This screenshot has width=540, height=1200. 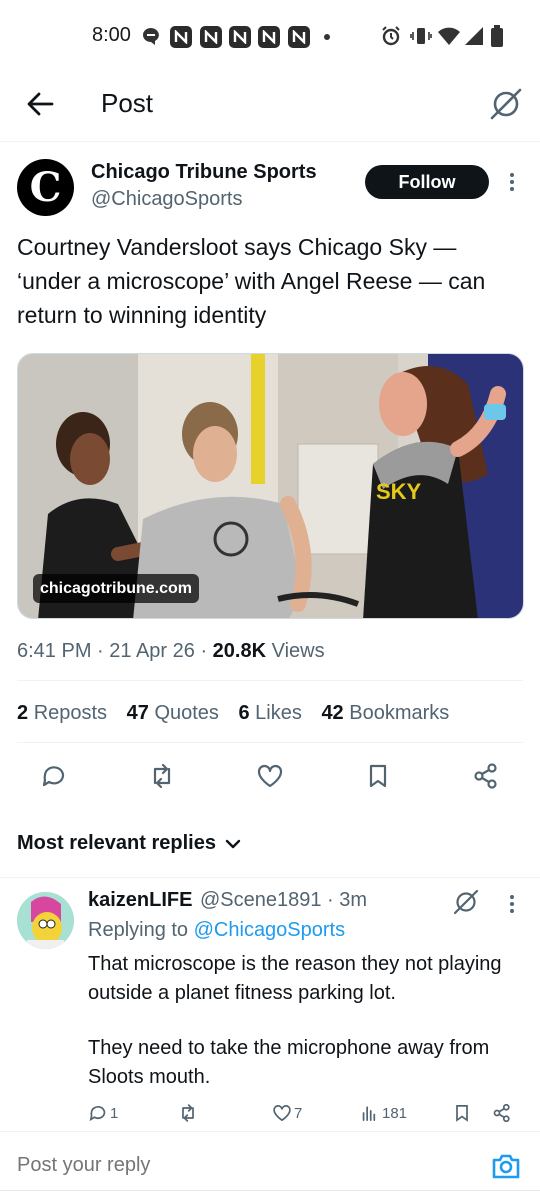 I want to click on author-handle: @ChicagoSports, so click(x=166, y=199).